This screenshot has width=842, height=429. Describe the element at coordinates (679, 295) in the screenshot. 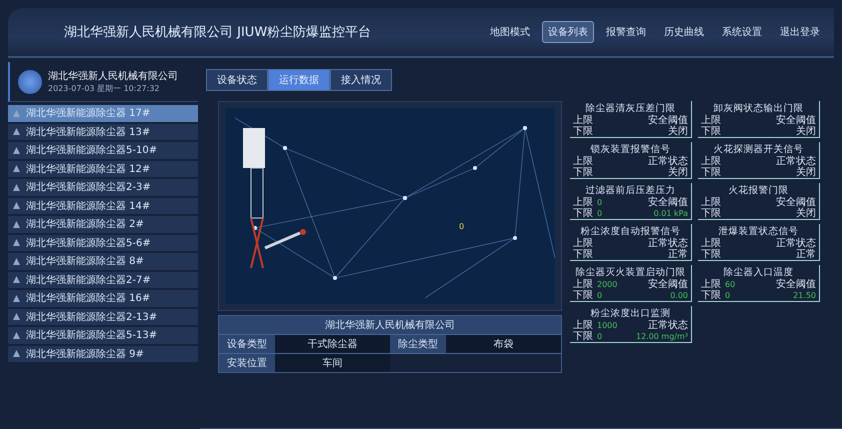

I see `status-value: 0.00` at that location.